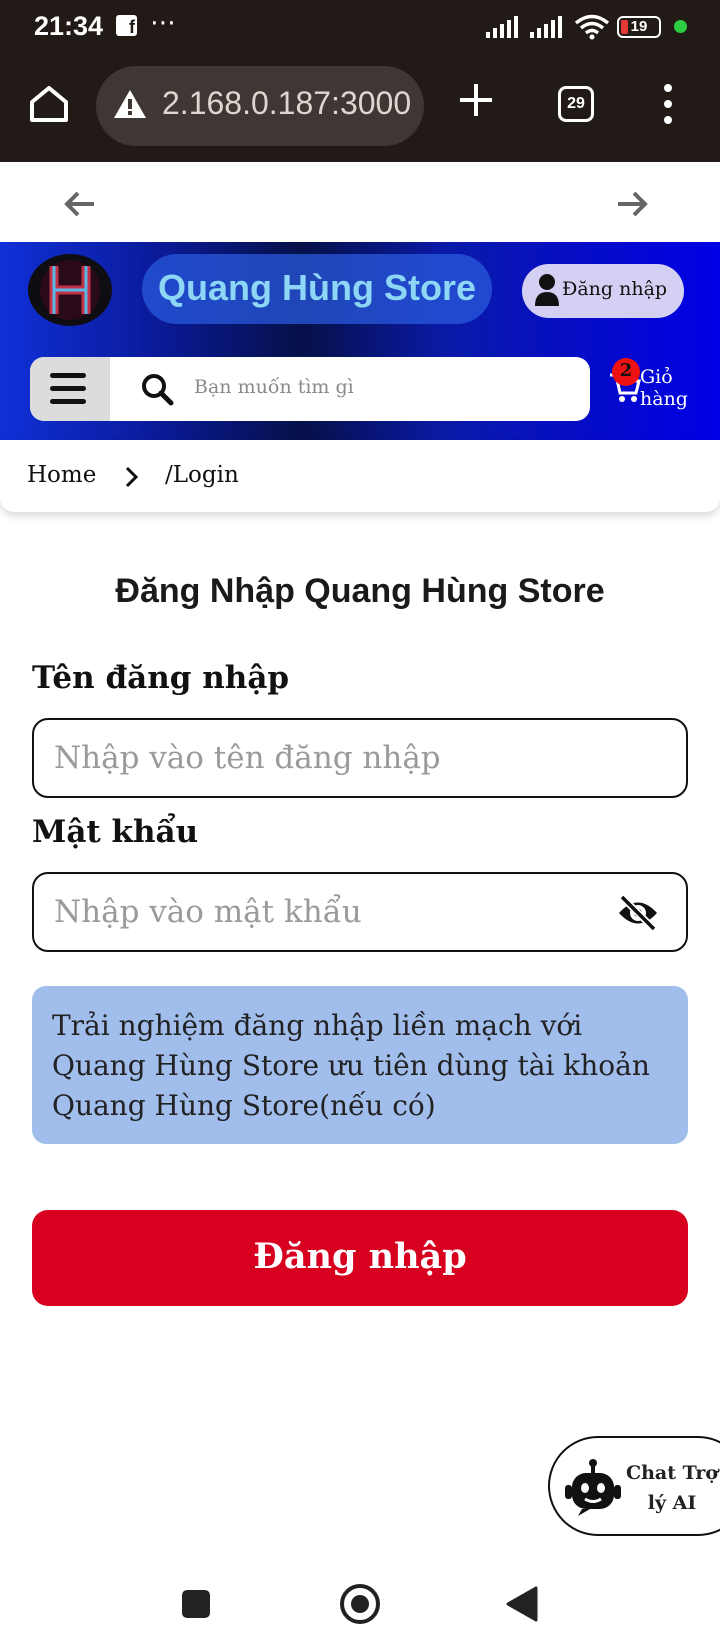 Image resolution: width=720 pixels, height=1650 pixels. What do you see at coordinates (247, 758) in the screenshot?
I see `username-placeholder: Nhập vào tên đăng nhập` at bounding box center [247, 758].